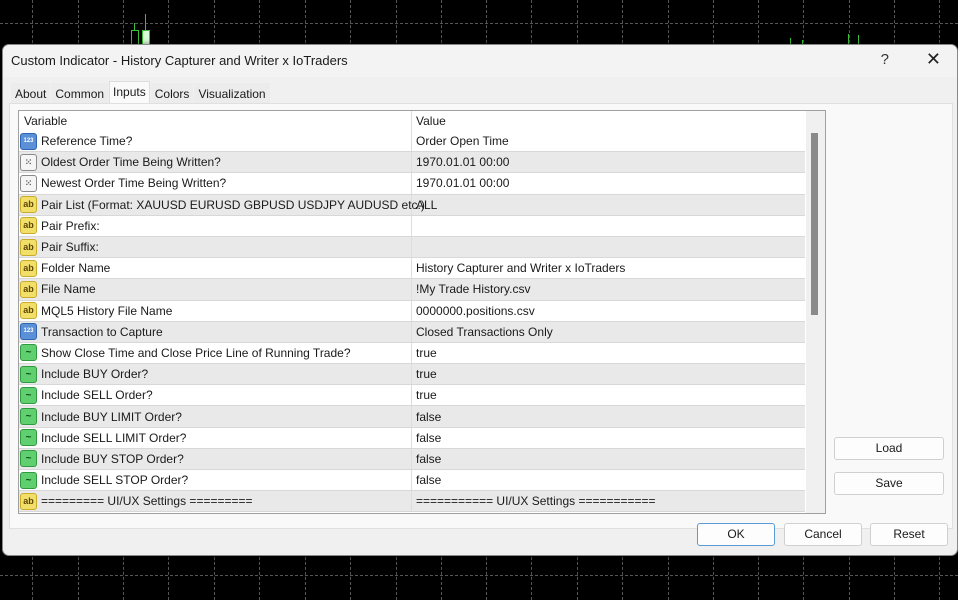 The width and height of the screenshot is (958, 600). I want to click on value-cell: Order Open Time, so click(608, 141).